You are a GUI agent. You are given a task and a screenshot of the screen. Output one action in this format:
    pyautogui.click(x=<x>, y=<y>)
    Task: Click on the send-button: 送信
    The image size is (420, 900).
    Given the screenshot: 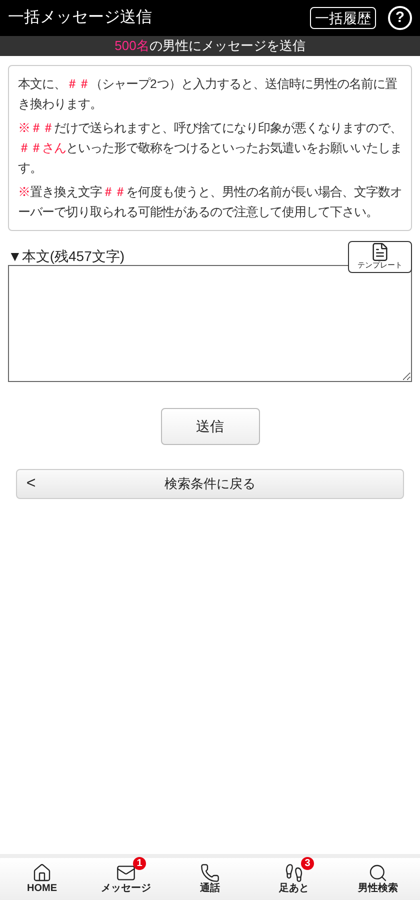 What is the action you would take?
    pyautogui.click(x=210, y=426)
    